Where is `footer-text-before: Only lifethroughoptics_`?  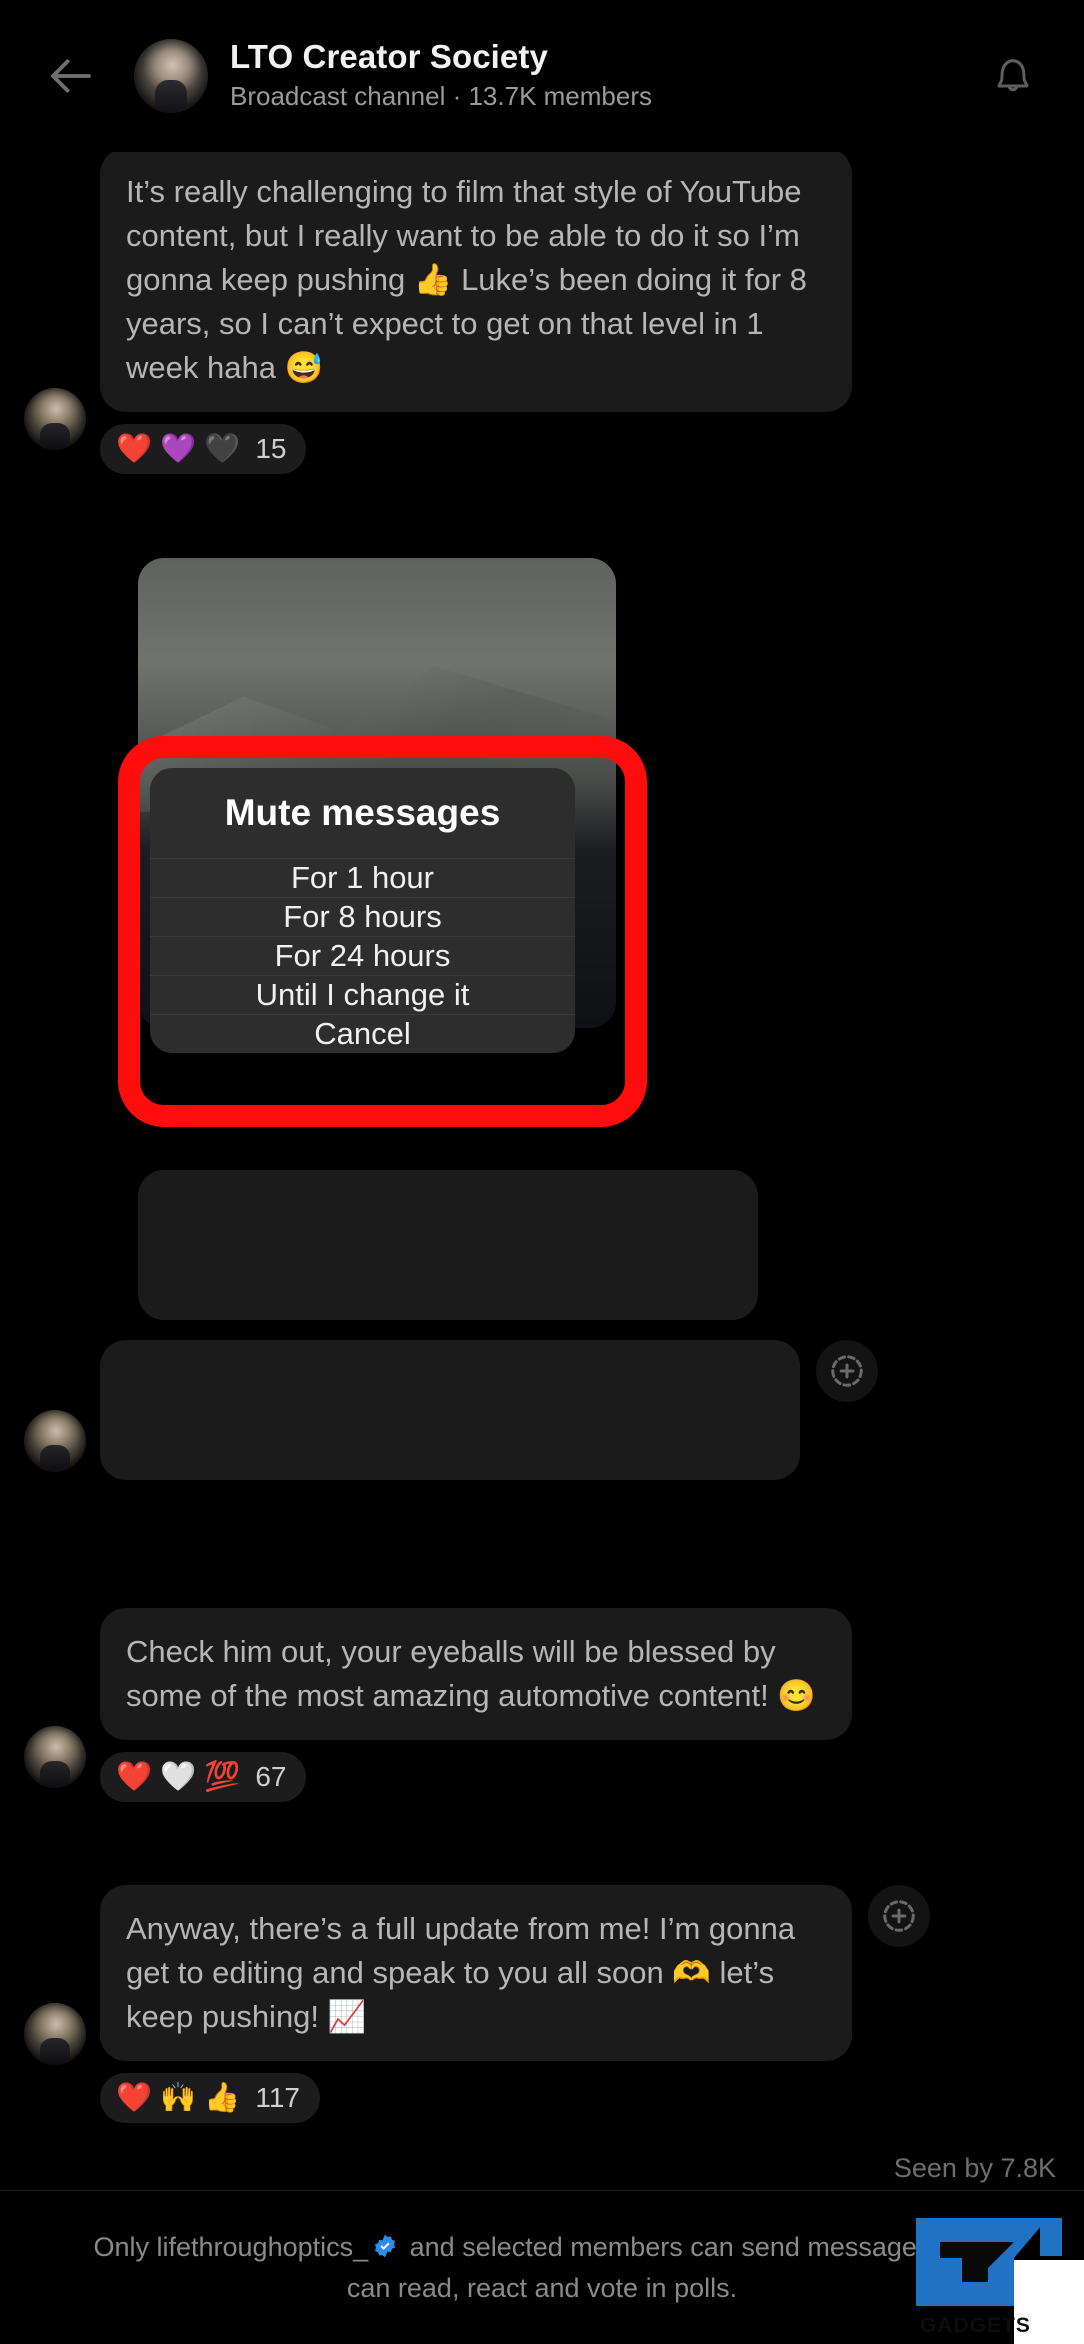
footer-text-before: Only lifethroughoptics_ is located at coordinates (231, 2247).